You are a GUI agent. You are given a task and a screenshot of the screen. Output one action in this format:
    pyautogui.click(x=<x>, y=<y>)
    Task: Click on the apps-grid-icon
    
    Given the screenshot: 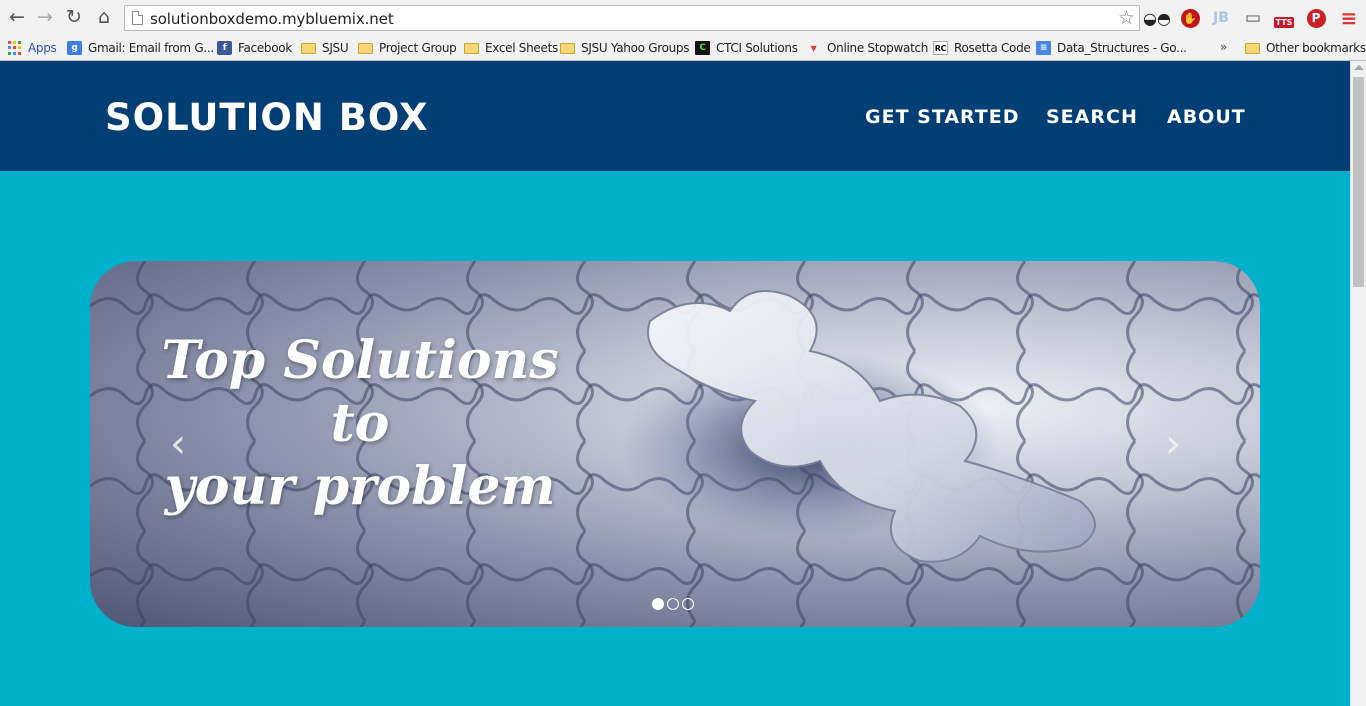 What is the action you would take?
    pyautogui.click(x=14, y=48)
    